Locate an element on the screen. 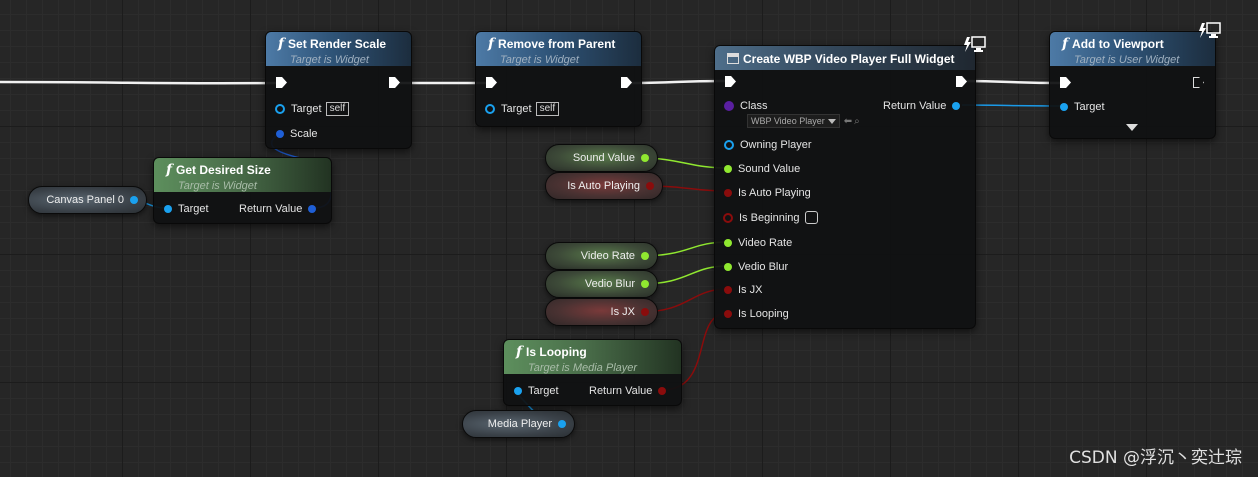 The image size is (1258, 477). media-player-variable: Media Player is located at coordinates (518, 424).